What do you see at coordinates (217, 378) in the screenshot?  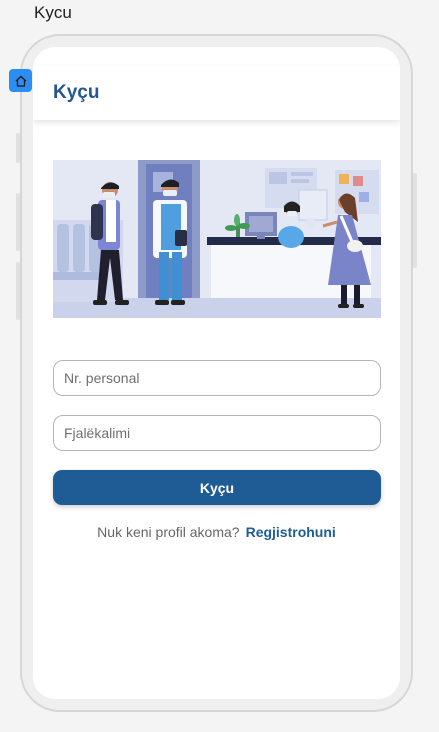 I see `personal-number-input` at bounding box center [217, 378].